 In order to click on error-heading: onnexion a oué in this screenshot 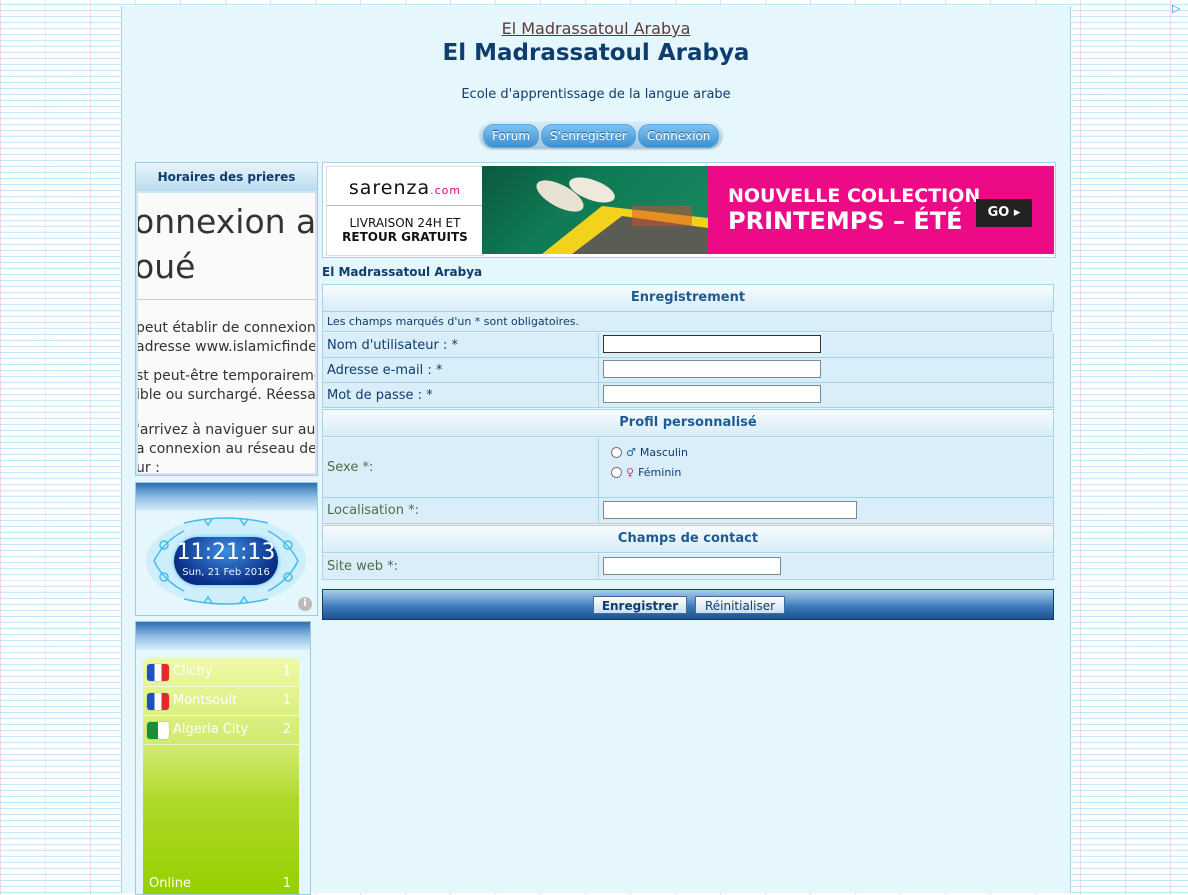, I will do `click(226, 244)`.